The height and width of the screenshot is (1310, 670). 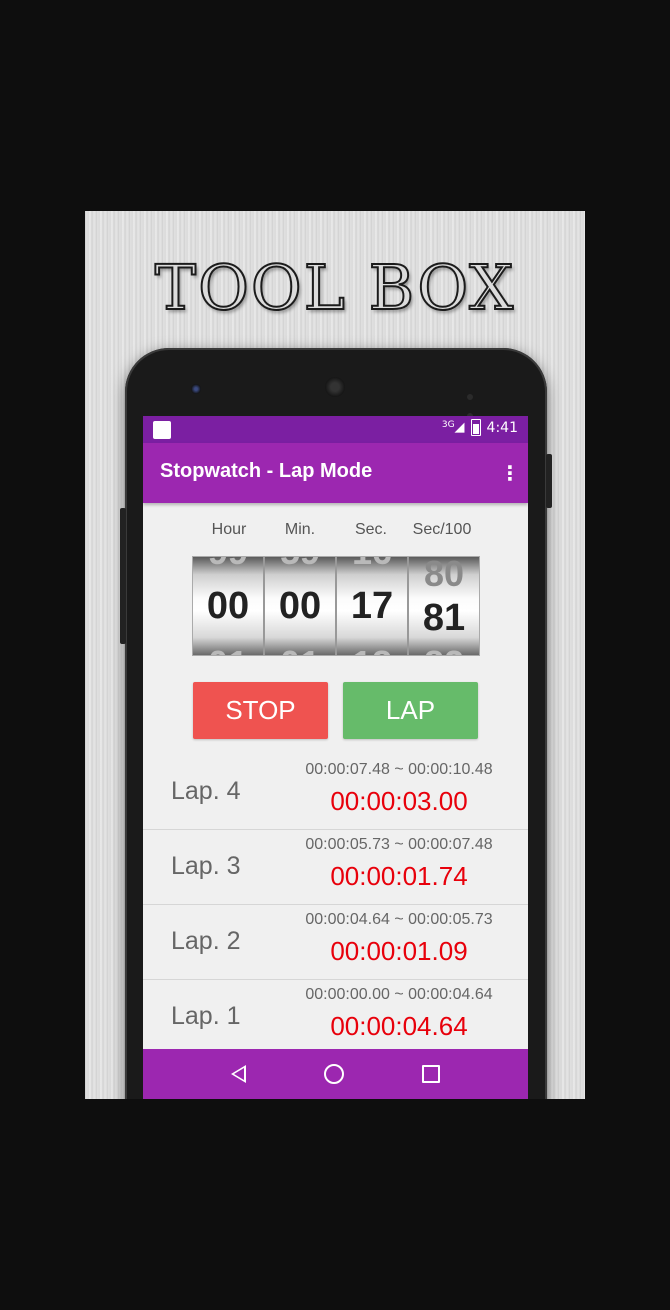 What do you see at coordinates (431, 1074) in the screenshot?
I see `recents-icon` at bounding box center [431, 1074].